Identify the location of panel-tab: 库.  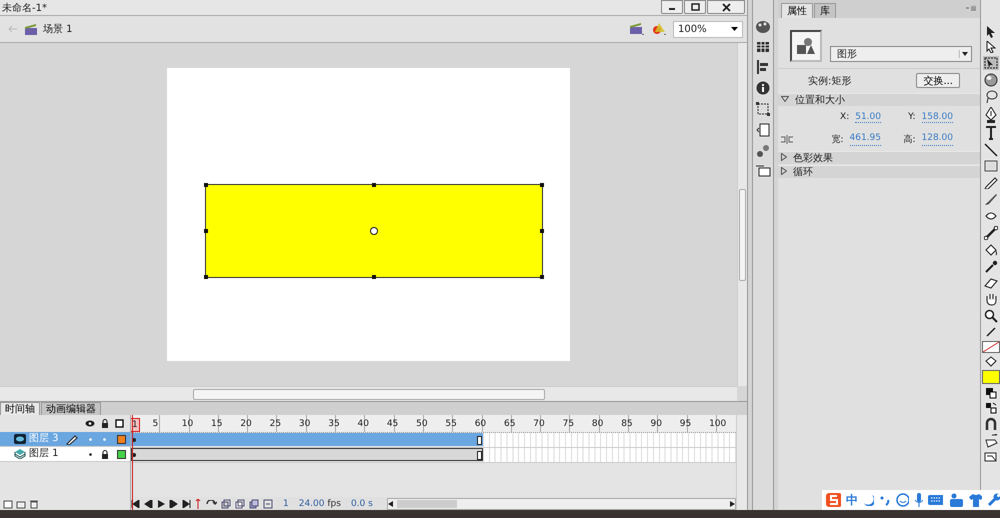
(825, 10).